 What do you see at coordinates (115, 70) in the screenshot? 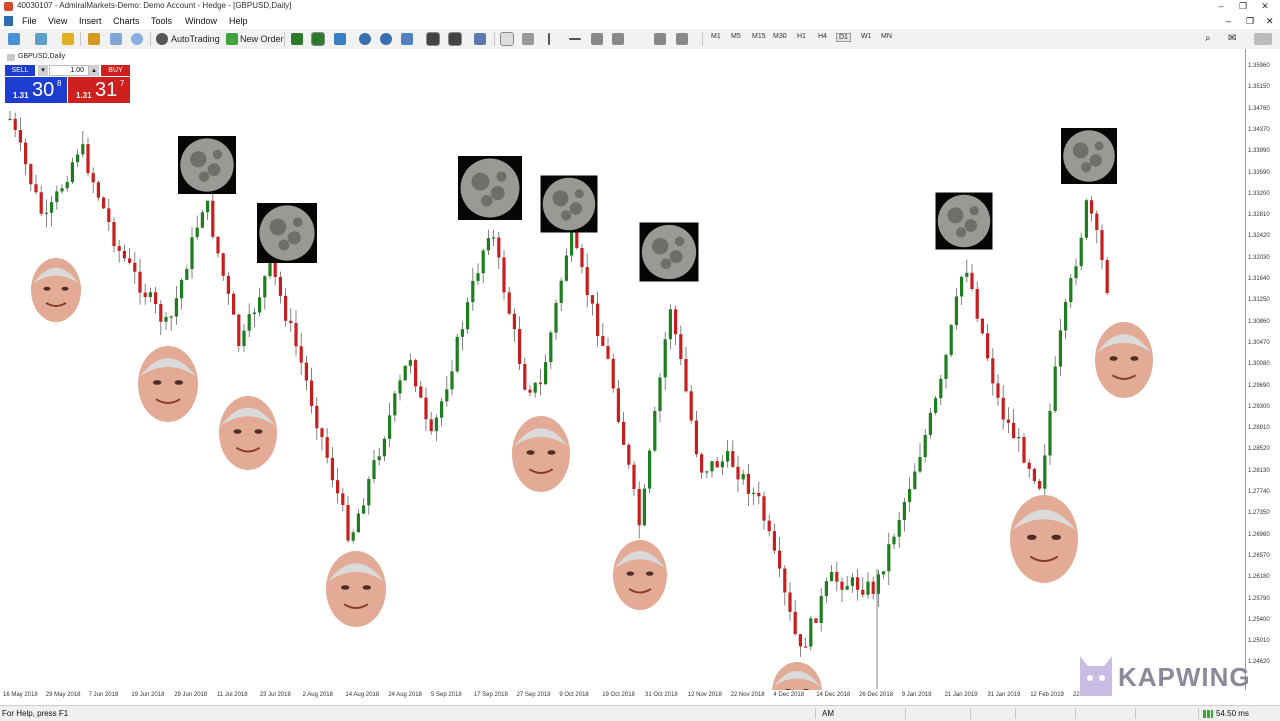
I see `buy-button: BUY` at bounding box center [115, 70].